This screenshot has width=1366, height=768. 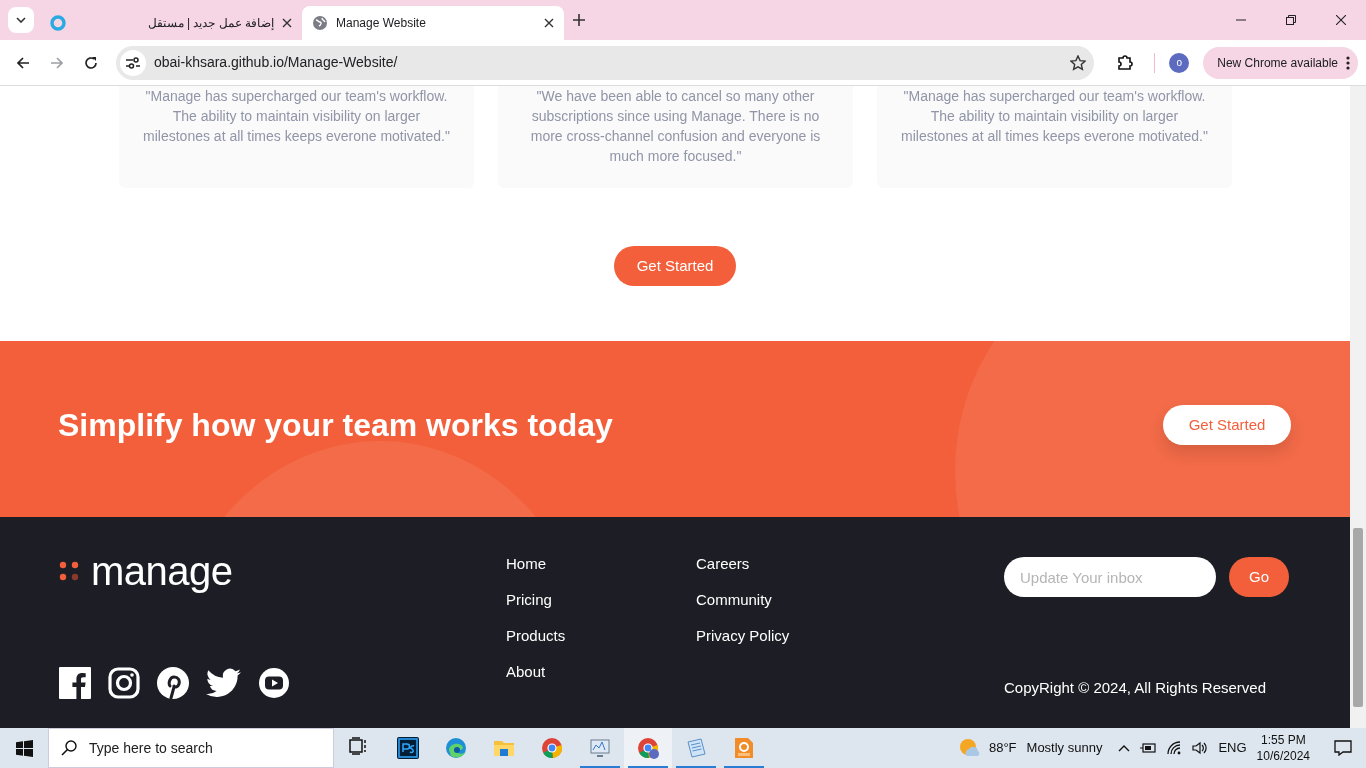 I want to click on weather-text: Mostly sunny, so click(x=1064, y=748).